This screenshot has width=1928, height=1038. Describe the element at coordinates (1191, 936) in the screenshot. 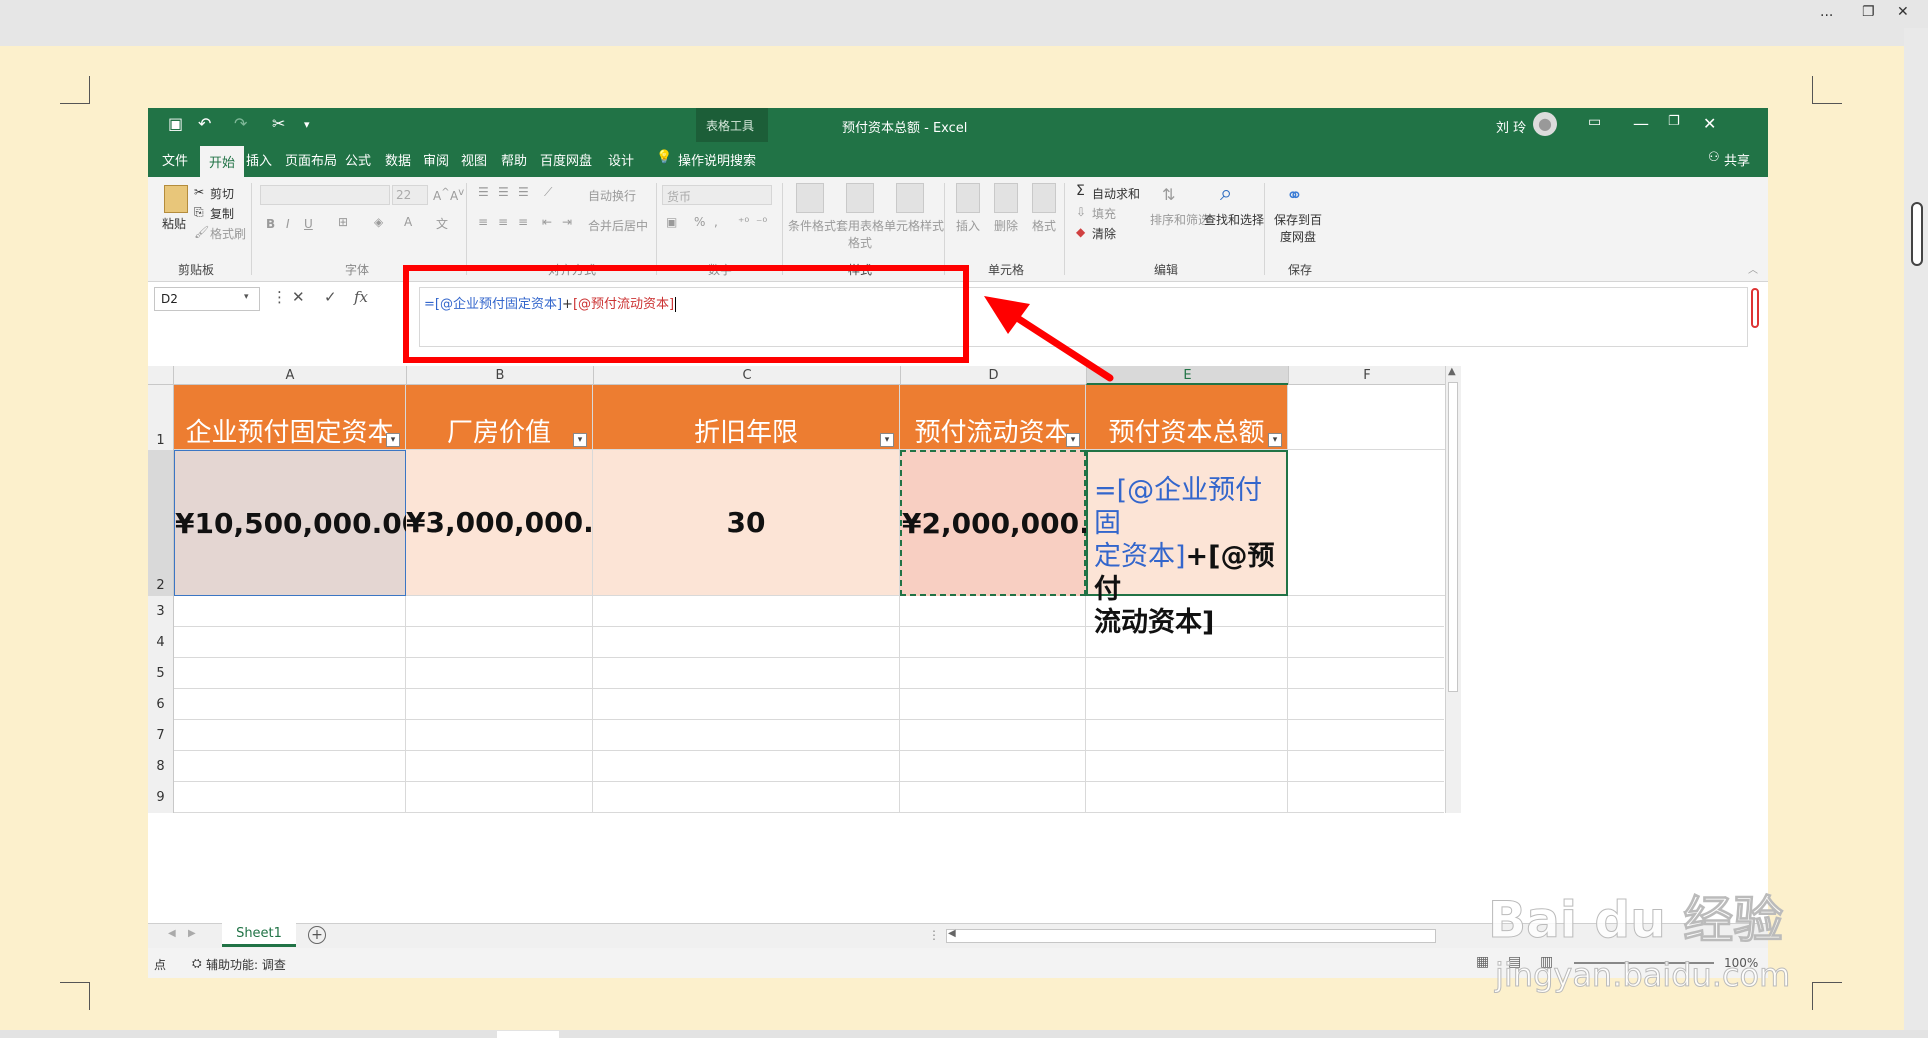

I see `grid-horizontal-scrollbar` at that location.